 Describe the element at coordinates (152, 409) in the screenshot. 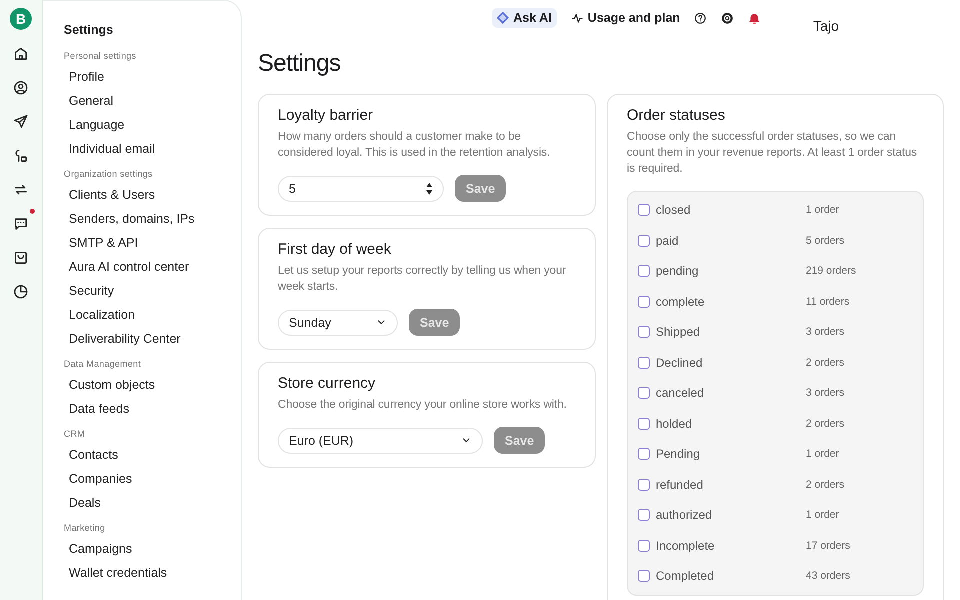

I see `sidebar-item: Data feeds` at that location.